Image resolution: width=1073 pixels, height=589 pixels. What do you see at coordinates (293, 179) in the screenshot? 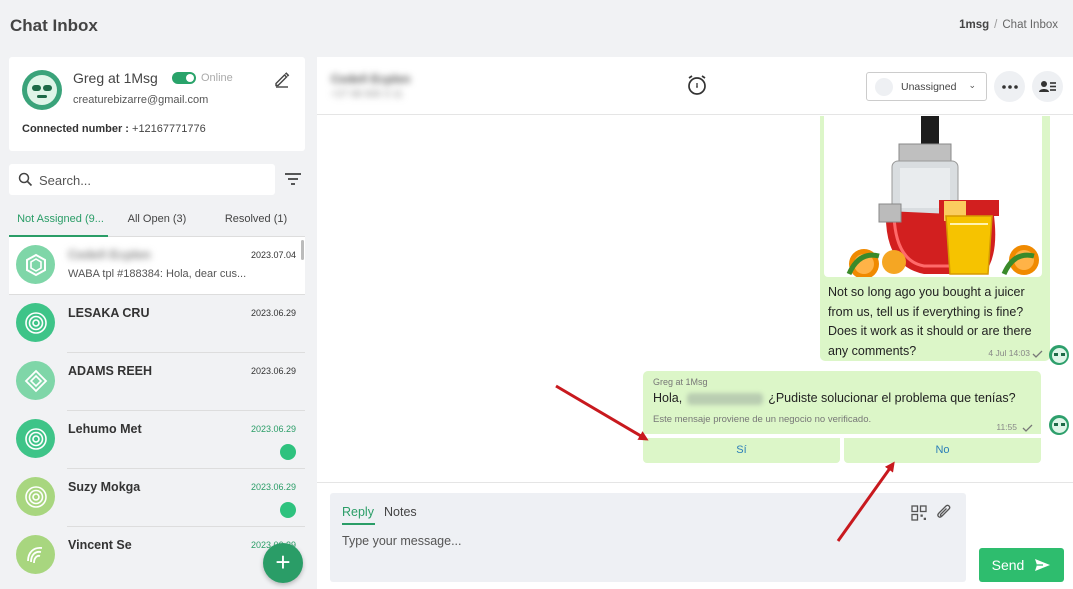
I see `filter-icon` at bounding box center [293, 179].